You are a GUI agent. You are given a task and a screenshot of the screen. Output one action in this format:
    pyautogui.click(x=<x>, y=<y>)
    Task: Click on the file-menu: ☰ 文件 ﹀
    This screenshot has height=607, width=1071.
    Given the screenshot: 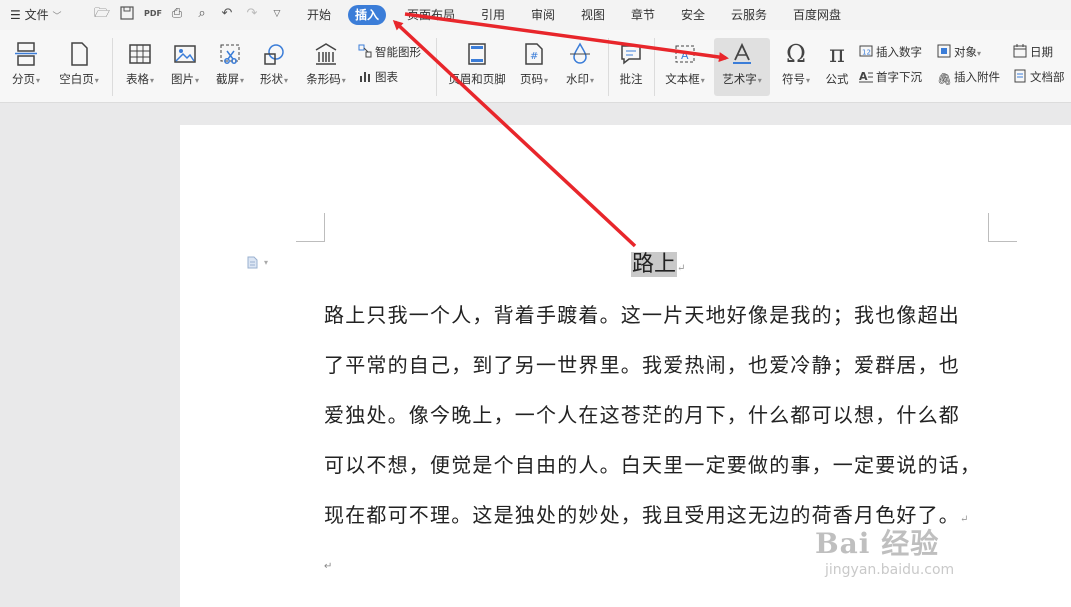 What is the action you would take?
    pyautogui.click(x=35, y=15)
    